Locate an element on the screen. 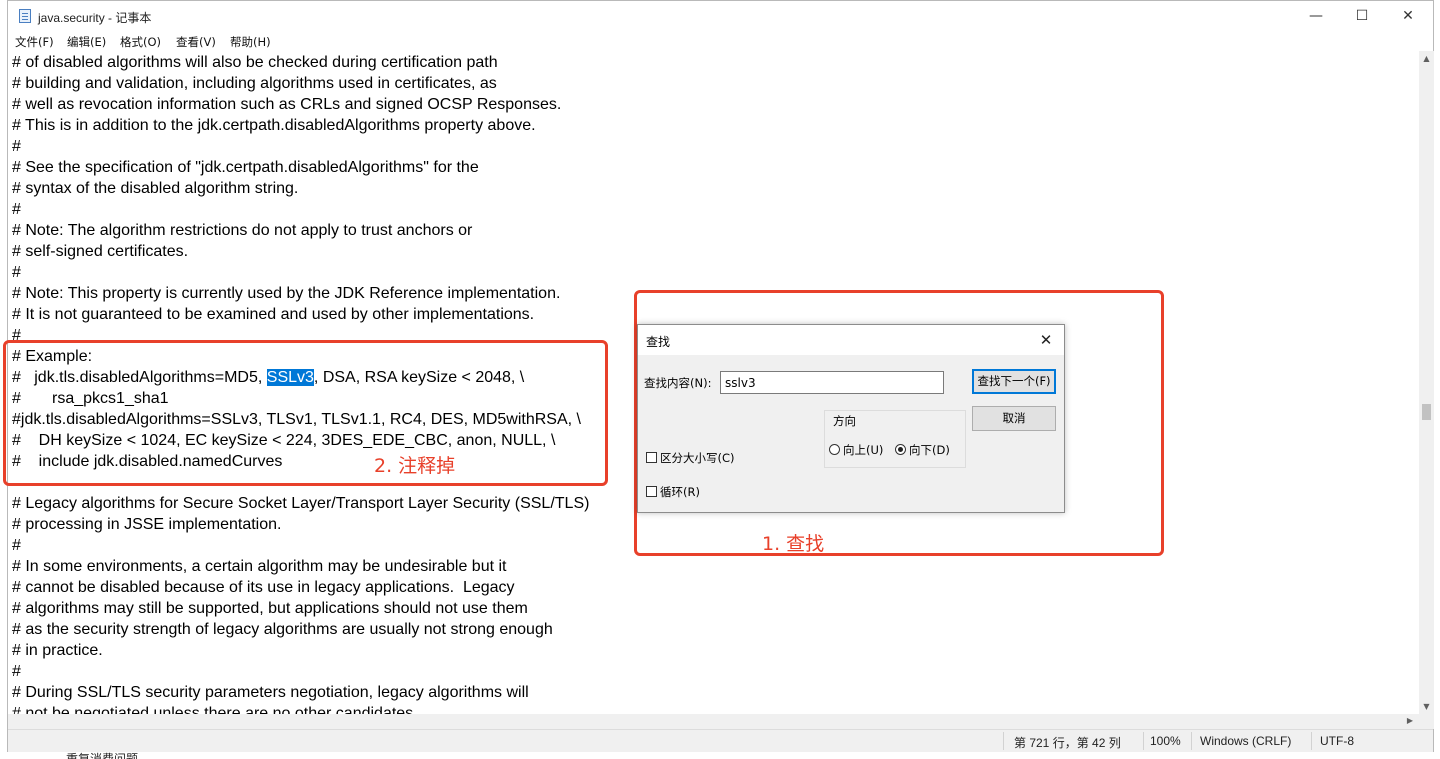 The image size is (1440, 759). cancel-button: 取消 is located at coordinates (1014, 418).